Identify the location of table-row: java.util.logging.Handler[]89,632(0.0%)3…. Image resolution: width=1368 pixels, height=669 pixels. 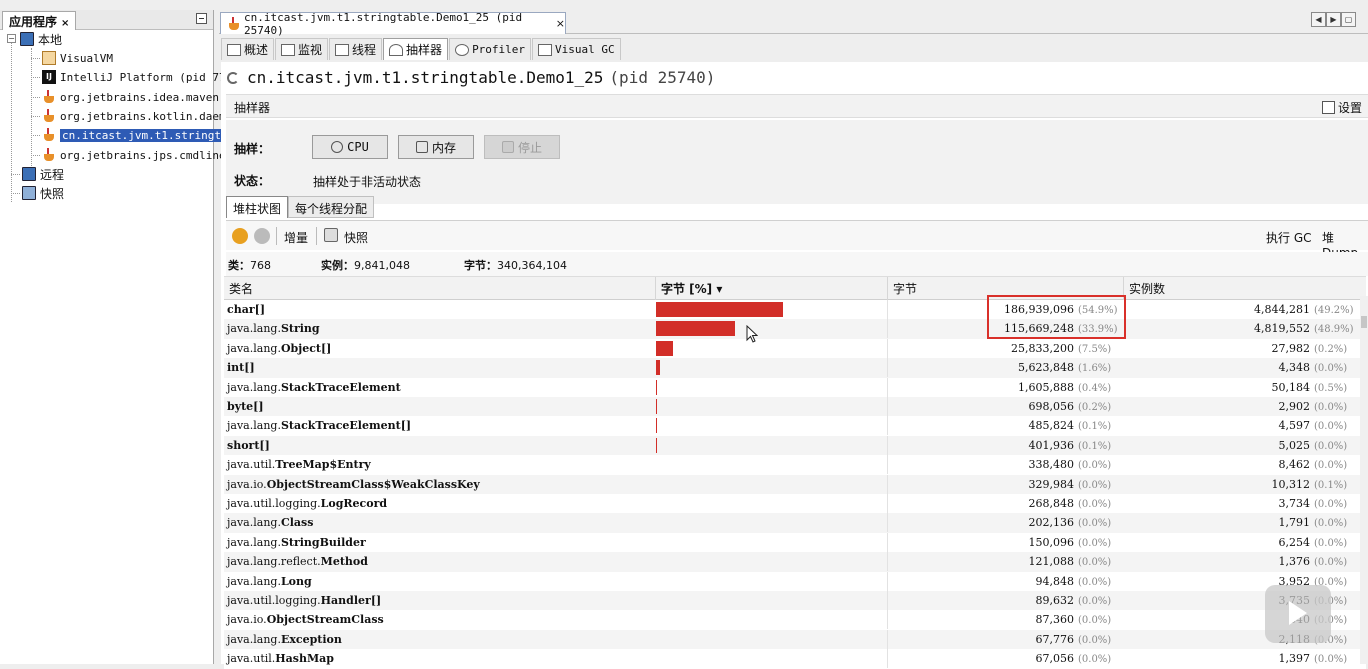
(795, 601).